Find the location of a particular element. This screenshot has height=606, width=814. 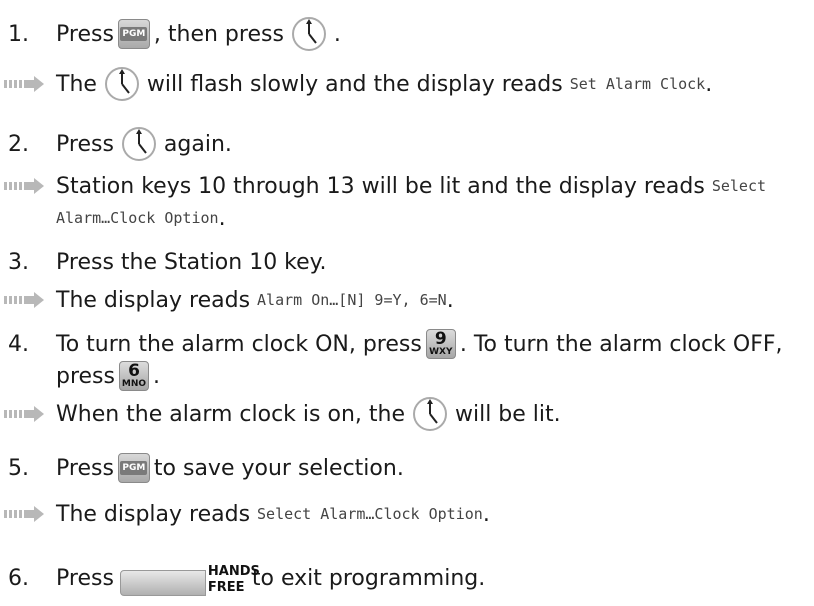

display-text: Select is located at coordinates (739, 186).